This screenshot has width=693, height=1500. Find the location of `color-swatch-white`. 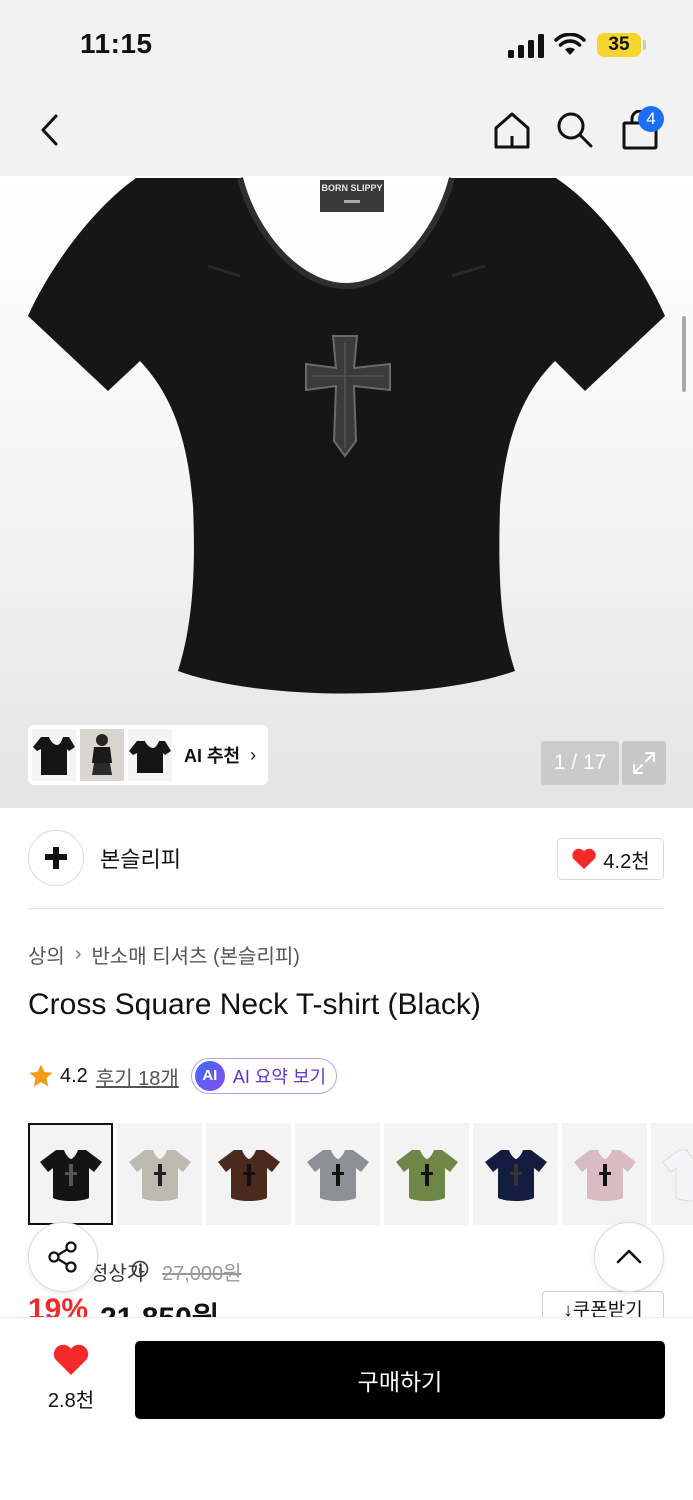

color-swatch-white is located at coordinates (672, 1174).